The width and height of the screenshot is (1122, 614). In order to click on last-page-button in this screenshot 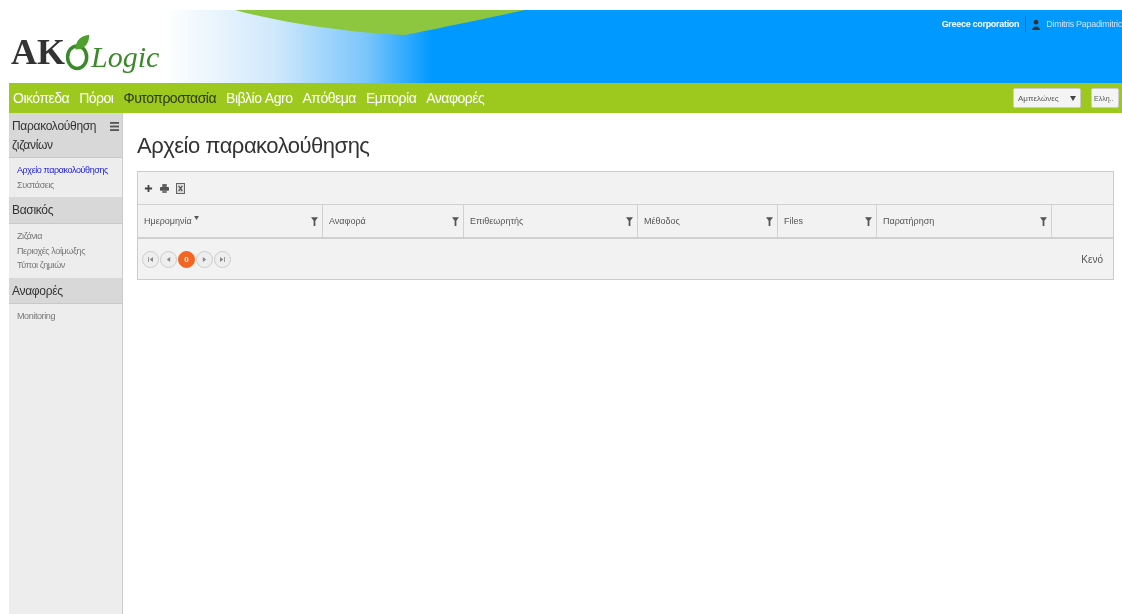, I will do `click(222, 259)`.